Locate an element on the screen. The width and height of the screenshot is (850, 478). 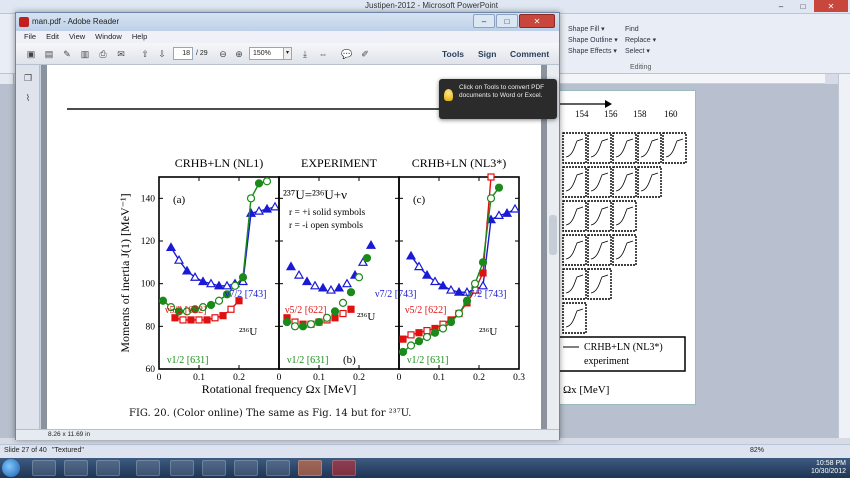
zoom-out-icon: ⊖ is located at coordinates (223, 54).